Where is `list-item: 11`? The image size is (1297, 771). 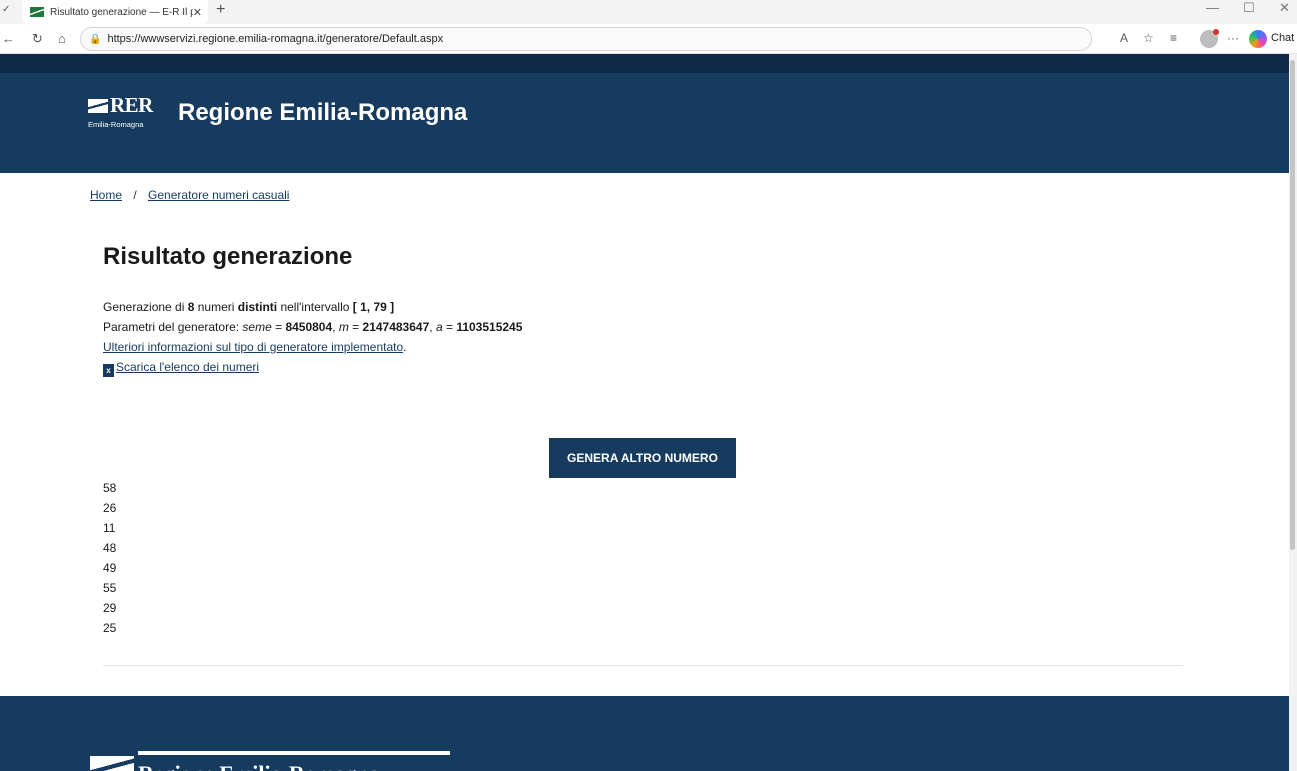
list-item: 11 is located at coordinates (109, 528).